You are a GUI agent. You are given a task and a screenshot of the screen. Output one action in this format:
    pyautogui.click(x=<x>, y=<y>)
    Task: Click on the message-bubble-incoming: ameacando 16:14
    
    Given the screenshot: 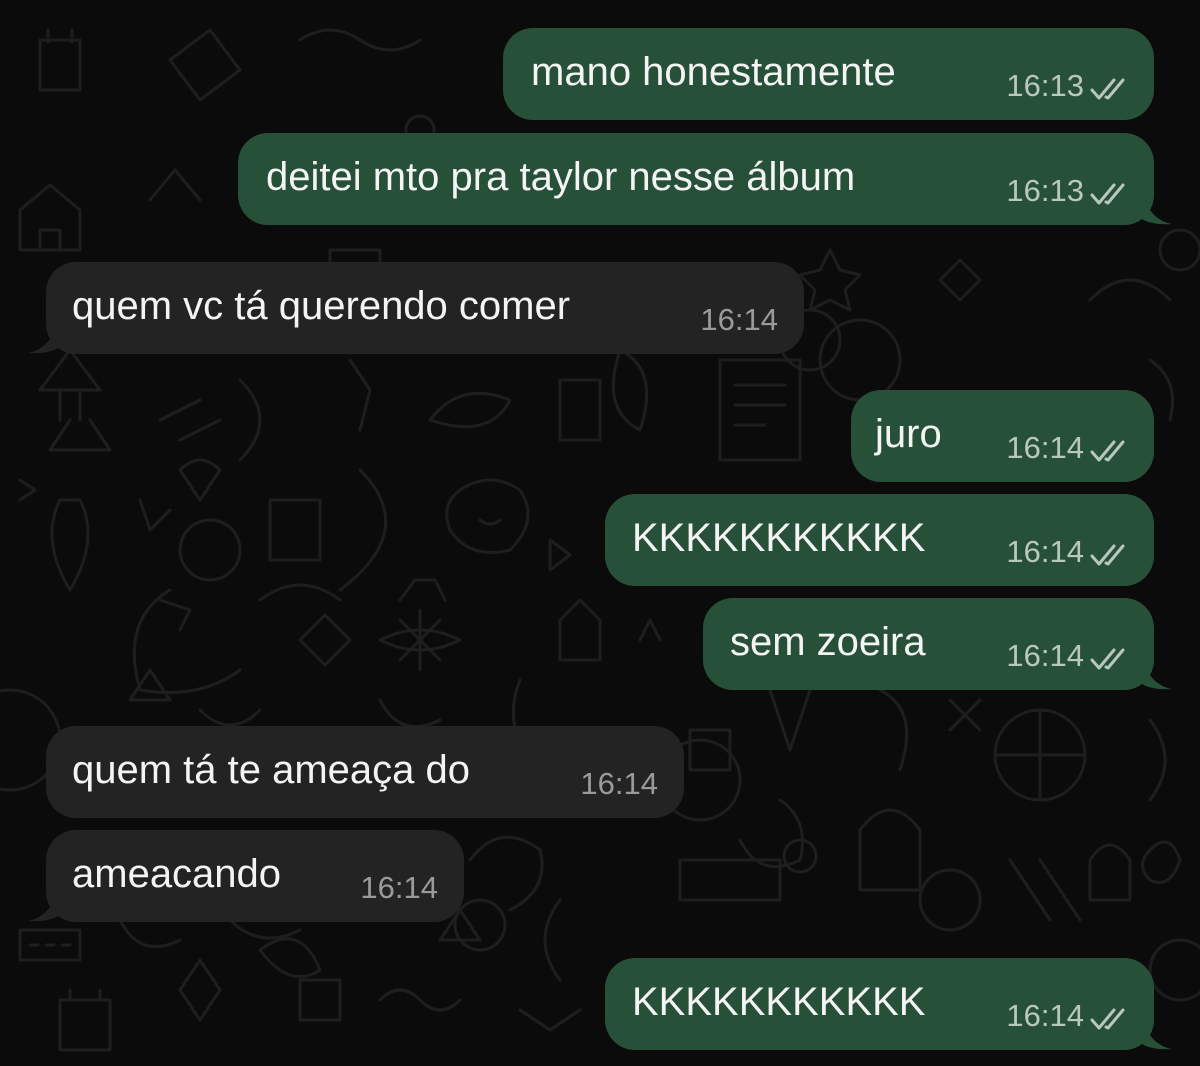 What is the action you would take?
    pyautogui.click(x=246, y=876)
    